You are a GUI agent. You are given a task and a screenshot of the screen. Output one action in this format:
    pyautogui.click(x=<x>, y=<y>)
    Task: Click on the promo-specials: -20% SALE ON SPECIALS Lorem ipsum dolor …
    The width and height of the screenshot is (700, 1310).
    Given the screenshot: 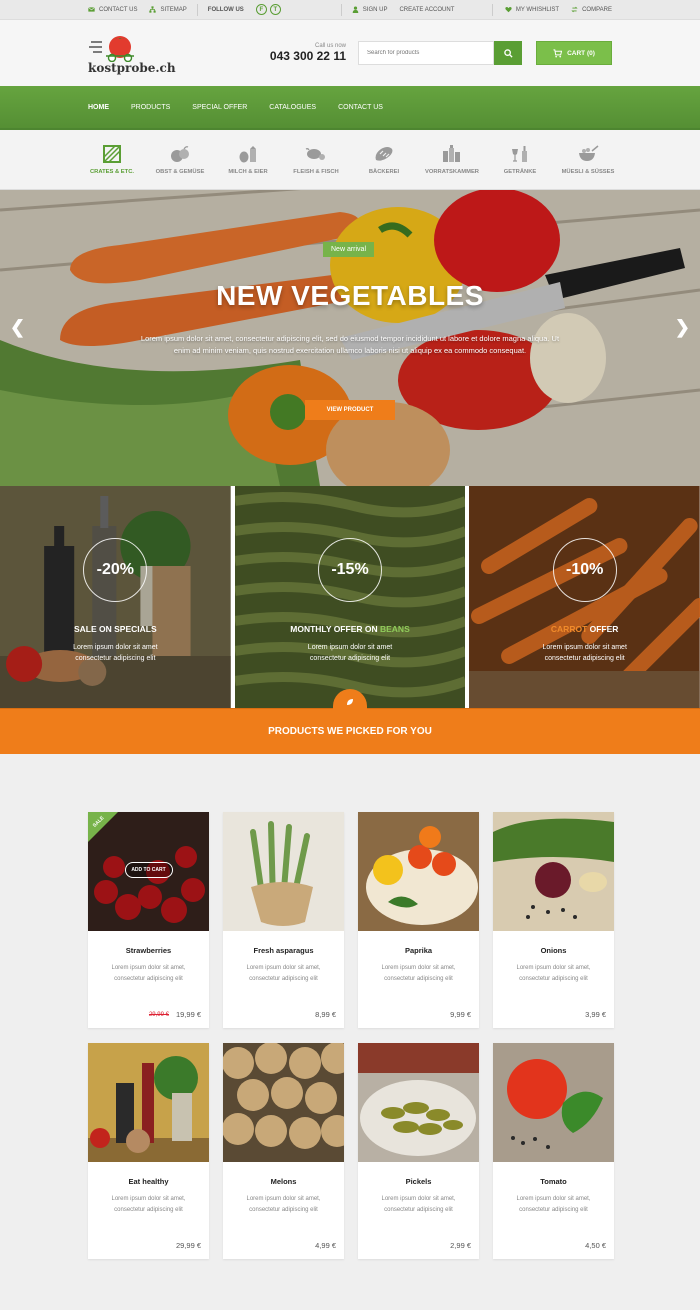 What is the action you would take?
    pyautogui.click(x=115, y=597)
    